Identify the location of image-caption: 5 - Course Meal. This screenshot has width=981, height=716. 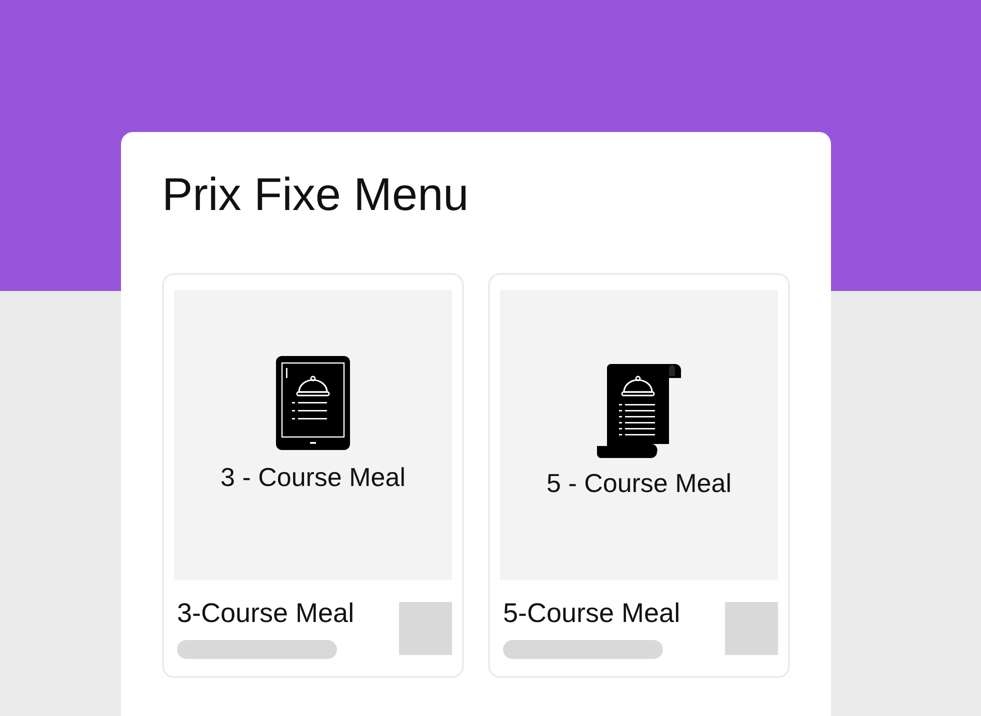
(639, 484).